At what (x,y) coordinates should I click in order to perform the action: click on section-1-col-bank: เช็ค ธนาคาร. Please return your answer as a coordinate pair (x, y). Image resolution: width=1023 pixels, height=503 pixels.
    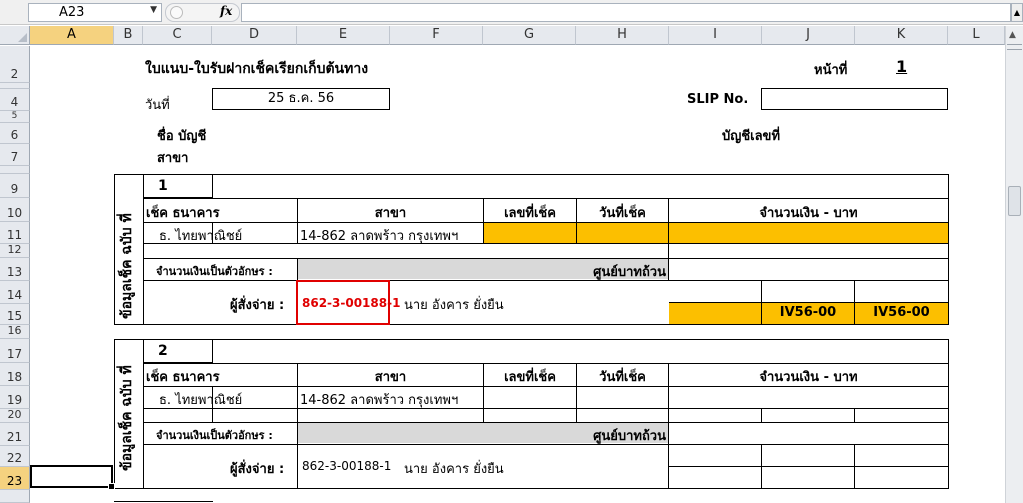
    Looking at the image, I should click on (183, 213).